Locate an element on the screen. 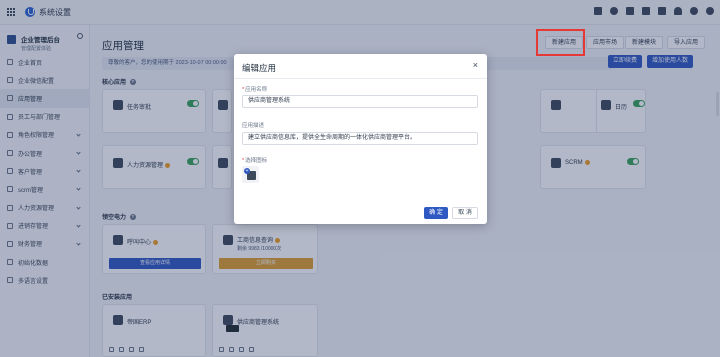  field-label-text: 应用名称 is located at coordinates (256, 90).